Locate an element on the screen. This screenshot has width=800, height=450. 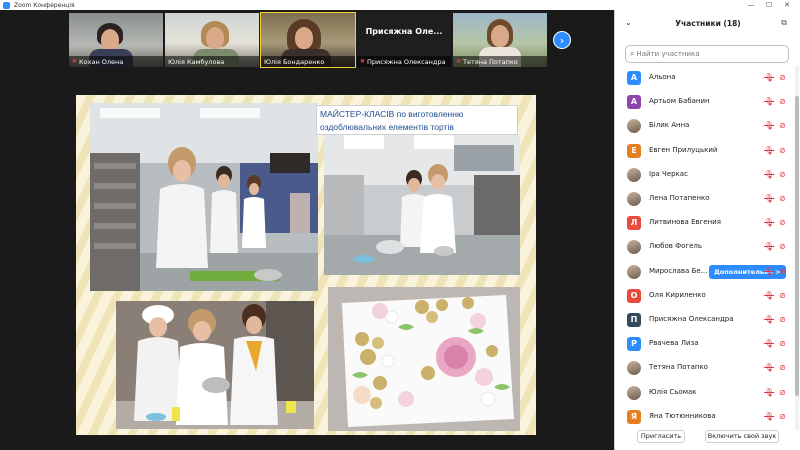
participant-search: ⌕ is located at coordinates (707, 54).